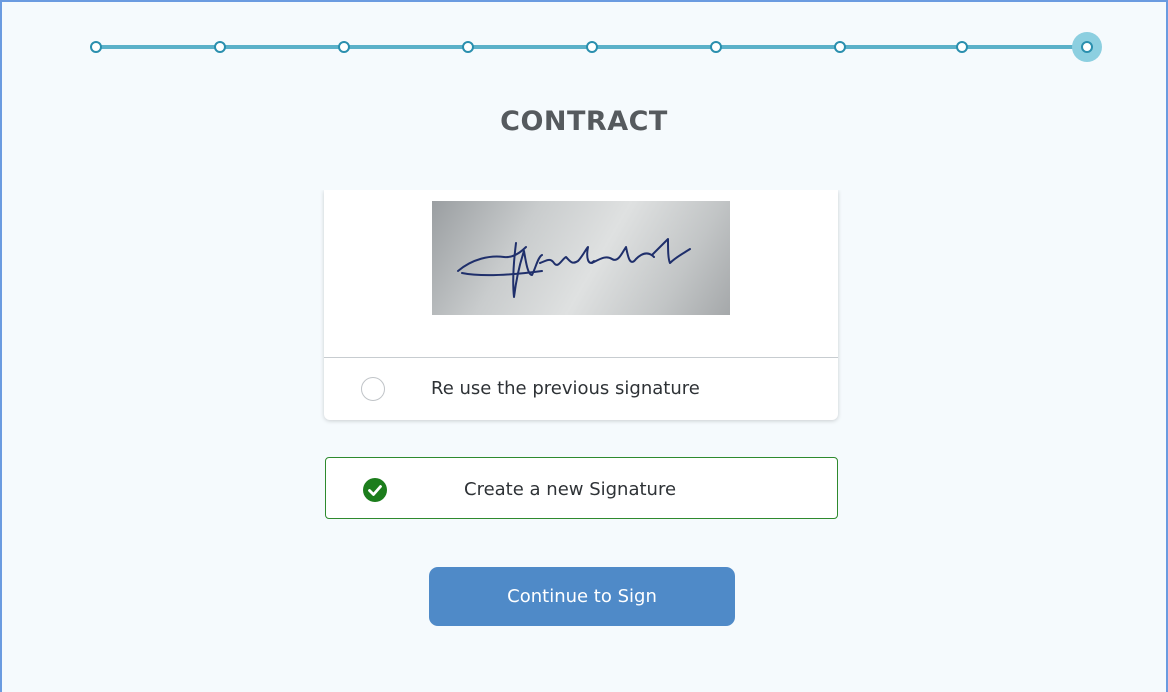 The height and width of the screenshot is (692, 1168). What do you see at coordinates (584, 121) in the screenshot?
I see `page-title: CONTRACT` at bounding box center [584, 121].